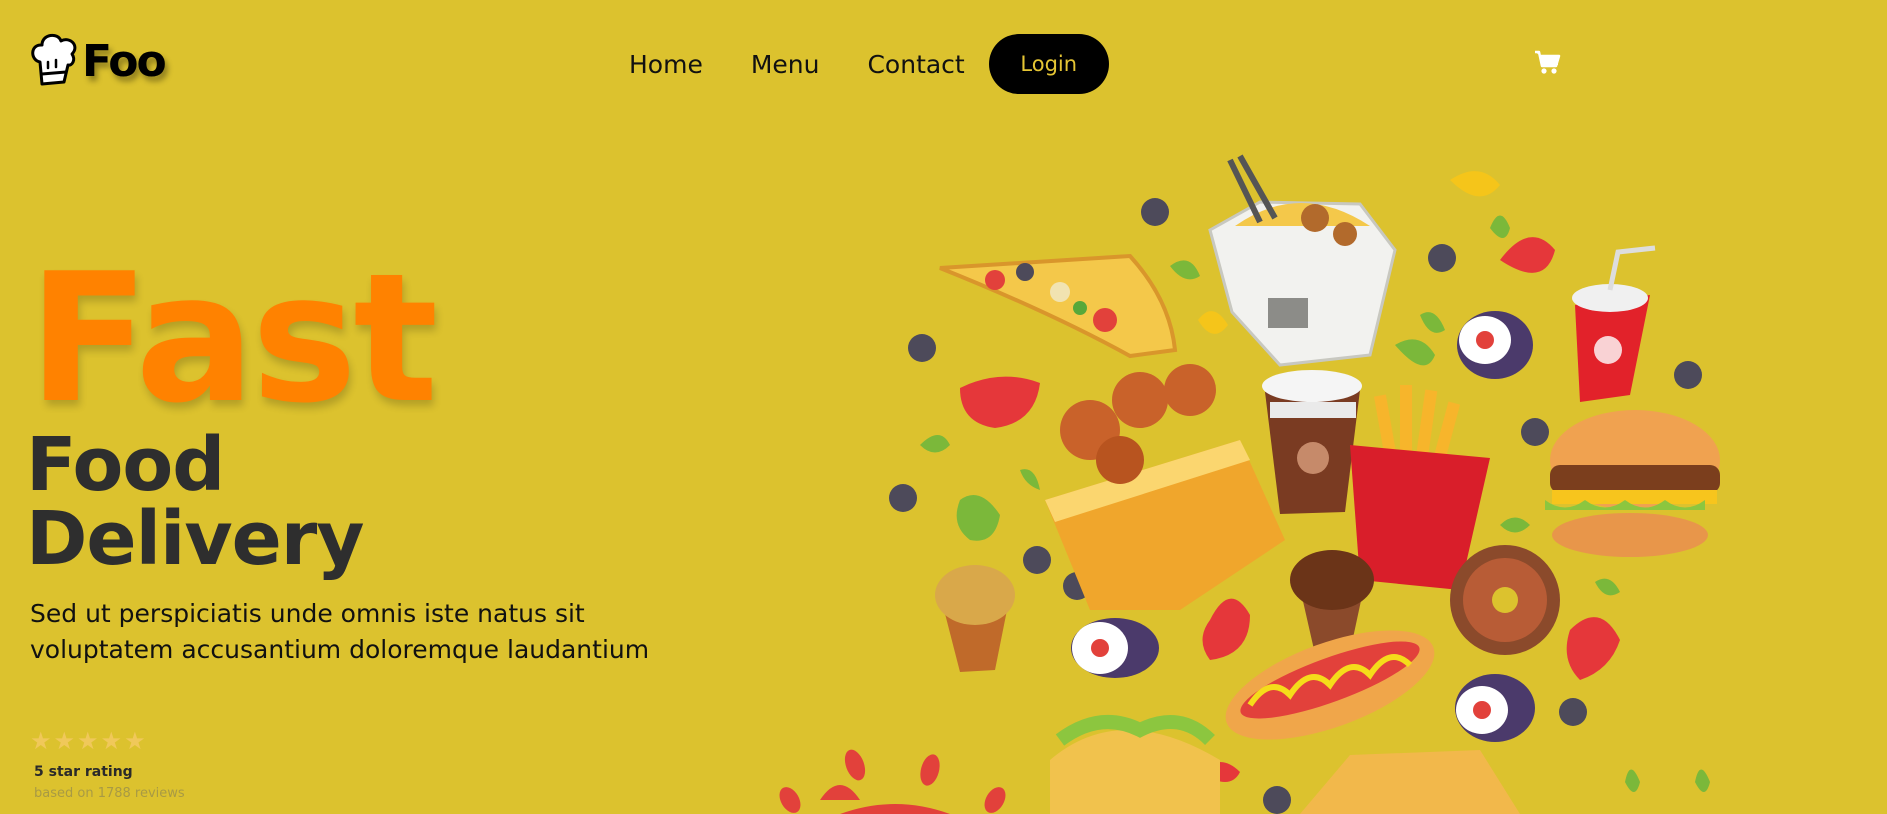 This screenshot has height=814, width=1887. I want to click on hero-title-food: Food, so click(125, 465).